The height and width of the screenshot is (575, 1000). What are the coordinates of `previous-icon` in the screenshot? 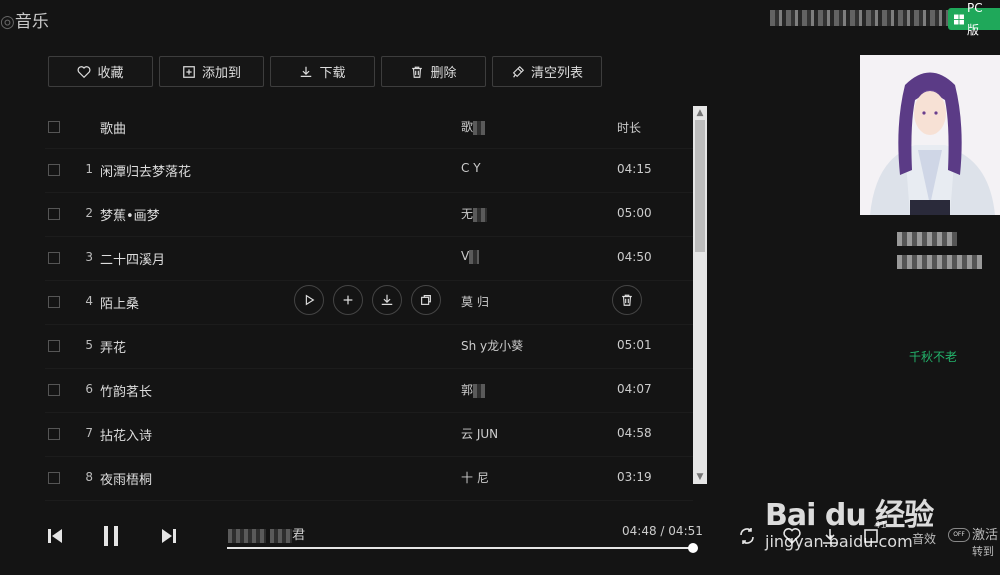 It's located at (55, 536).